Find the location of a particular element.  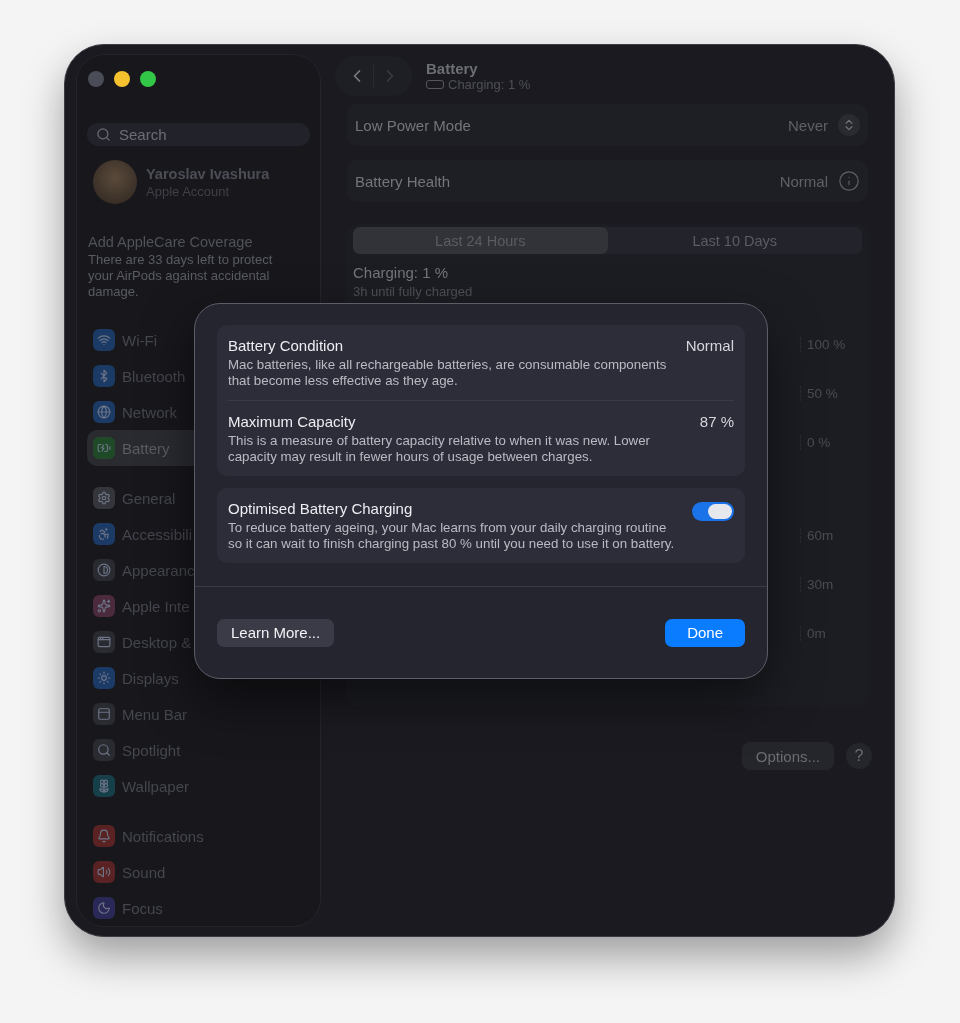

search-input: Search is located at coordinates (209, 134).